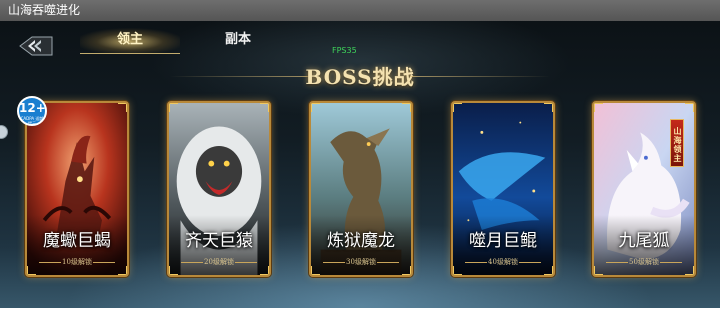  What do you see at coordinates (644, 189) in the screenshot?
I see `boss-card-fox: 山海领主 九尾狐 50级解锁` at bounding box center [644, 189].